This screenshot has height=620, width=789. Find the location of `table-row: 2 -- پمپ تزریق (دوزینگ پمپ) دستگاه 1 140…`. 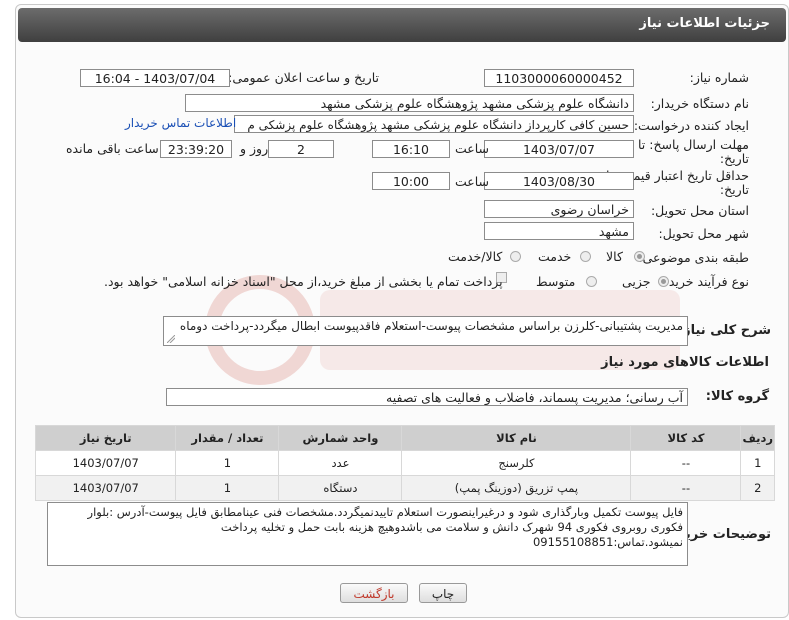

table-row: 2 -- پمپ تزریق (دوزینگ پمپ) دستگاه 1 140… is located at coordinates (404, 488).